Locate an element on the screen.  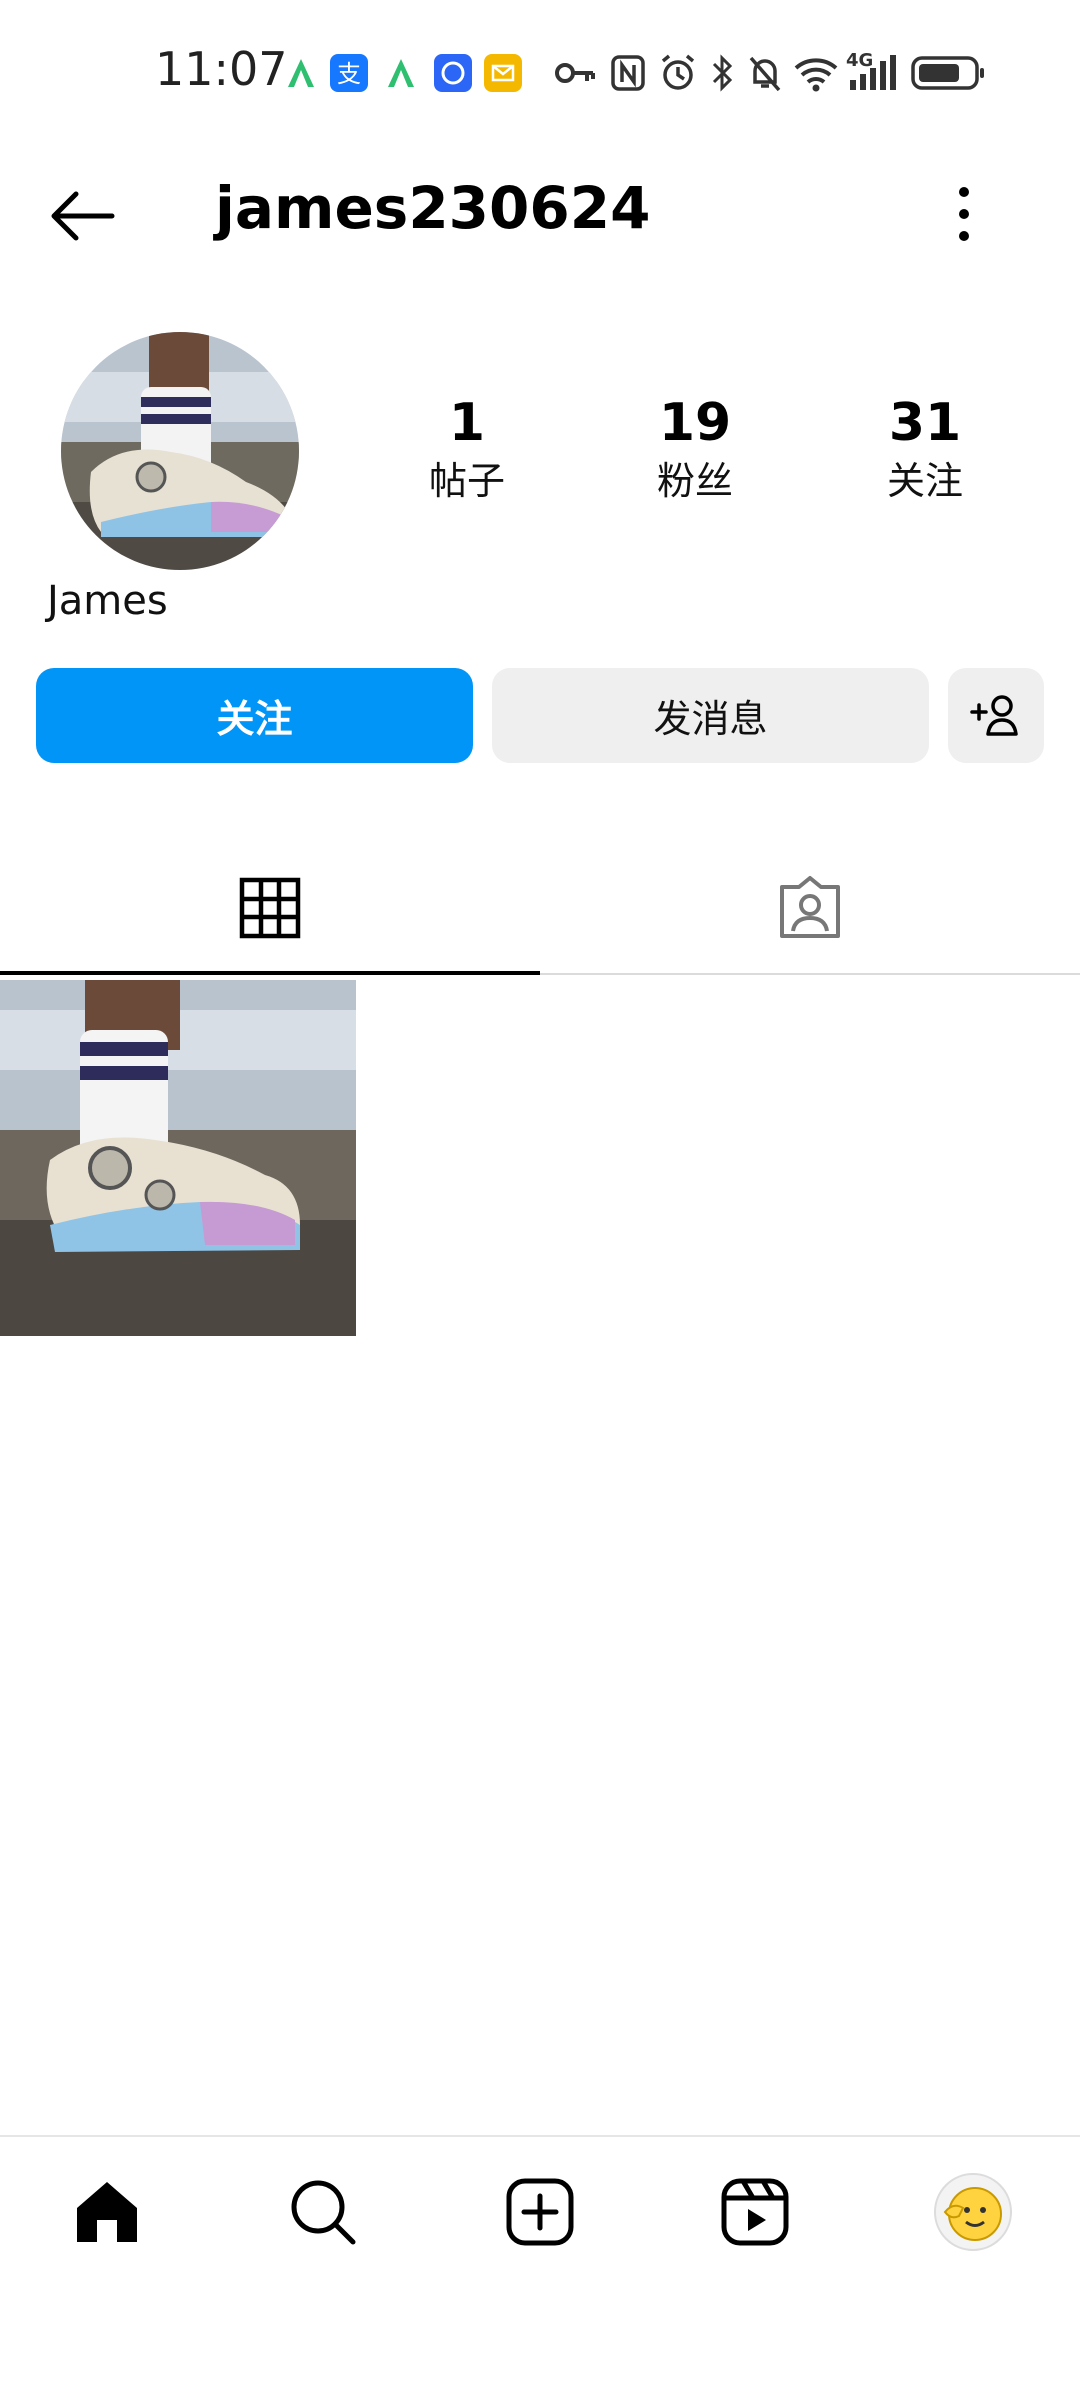
sneaker-photo is located at coordinates (178, 1158).